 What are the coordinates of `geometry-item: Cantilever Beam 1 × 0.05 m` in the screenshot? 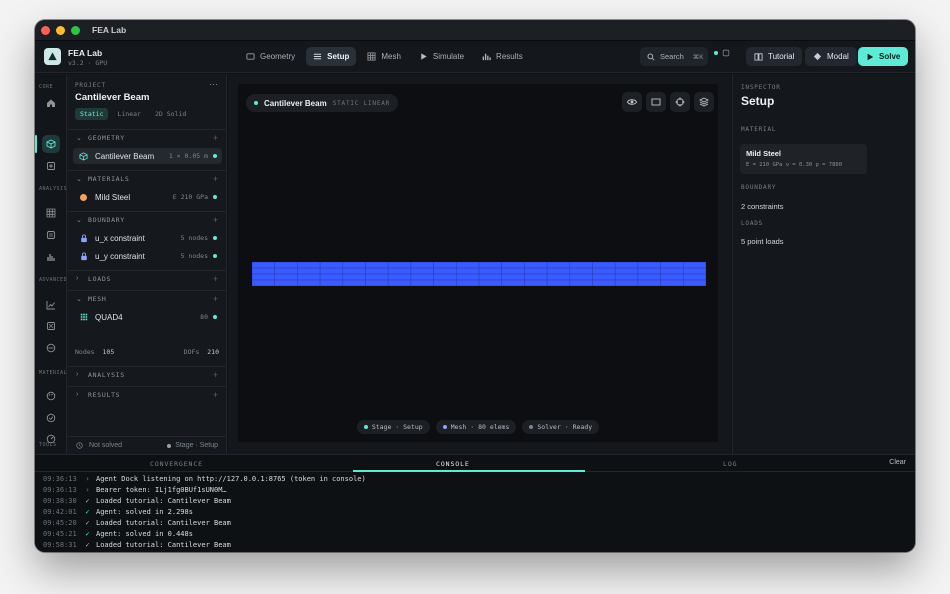 It's located at (147, 156).